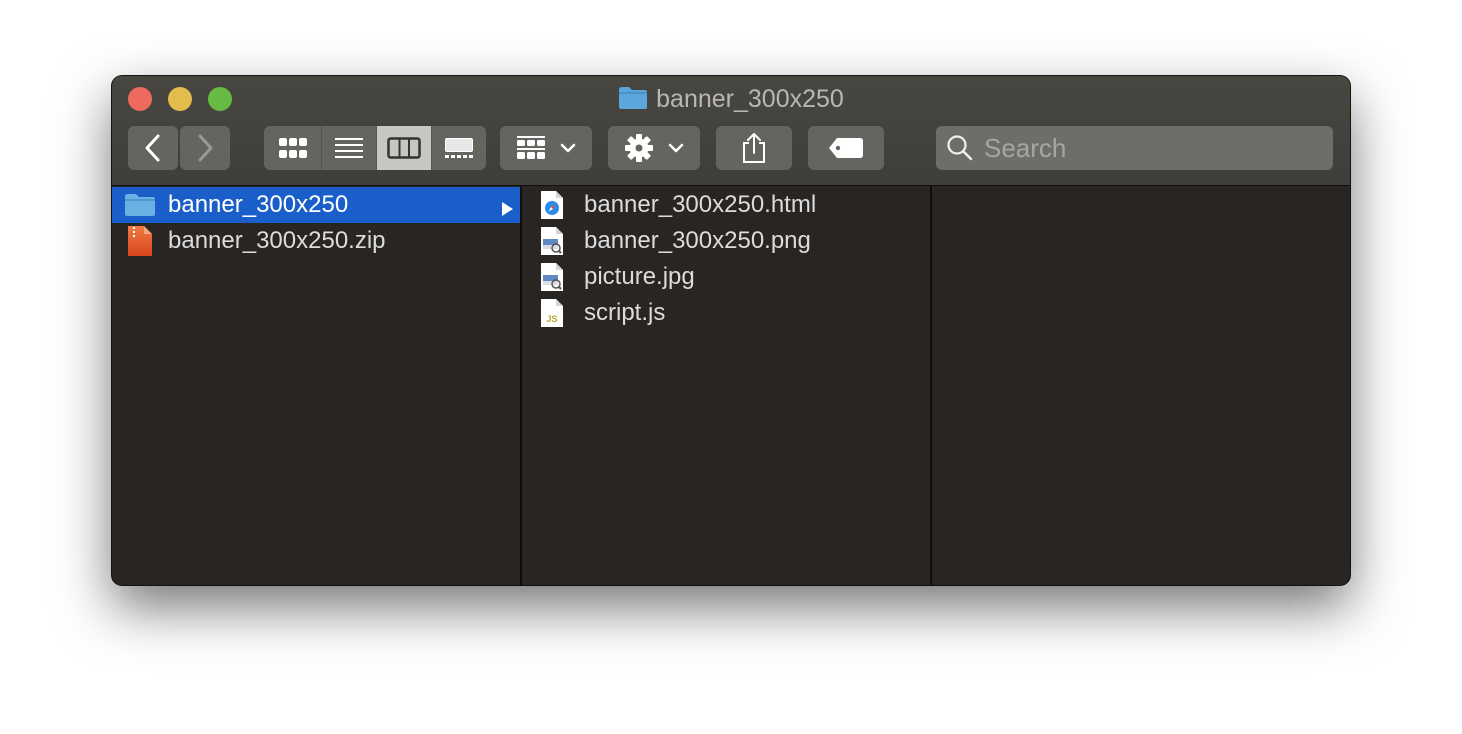  I want to click on search-input, so click(1144, 148).